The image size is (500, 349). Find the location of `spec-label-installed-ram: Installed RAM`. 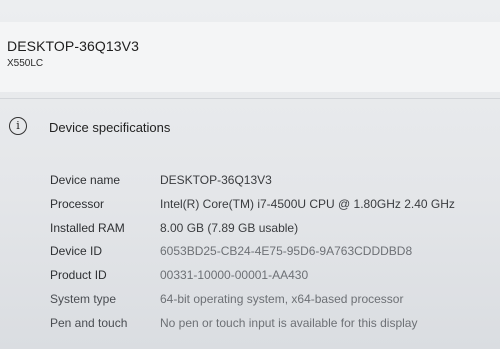

spec-label-installed-ram: Installed RAM is located at coordinates (87, 228).